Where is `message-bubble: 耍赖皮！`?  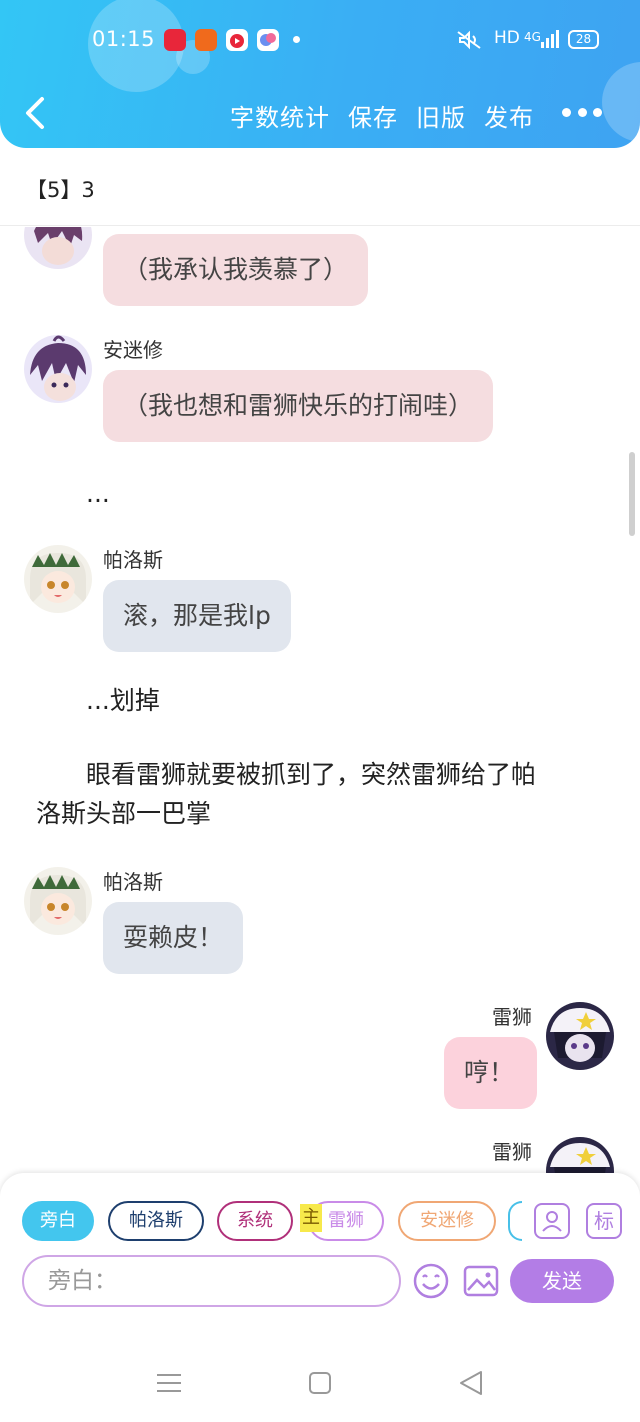
message-bubble: 耍赖皮！ is located at coordinates (173, 938).